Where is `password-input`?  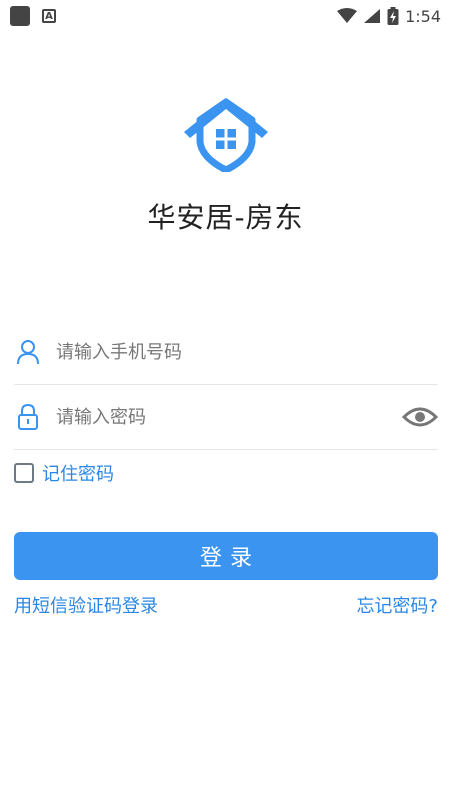
password-input is located at coordinates (228, 417).